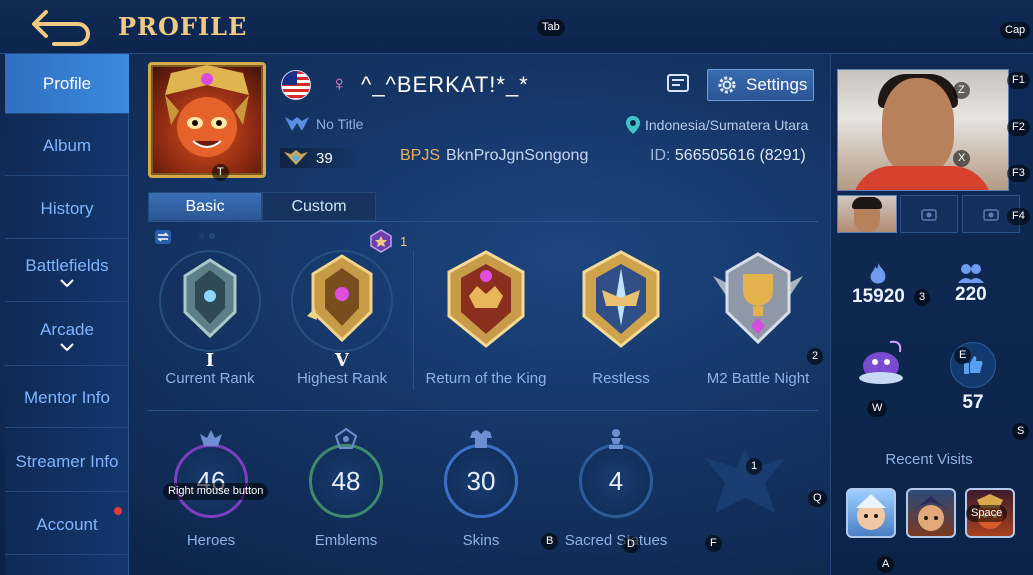 The image size is (1033, 575). I want to click on achievement-restless: Restless, so click(621, 320).